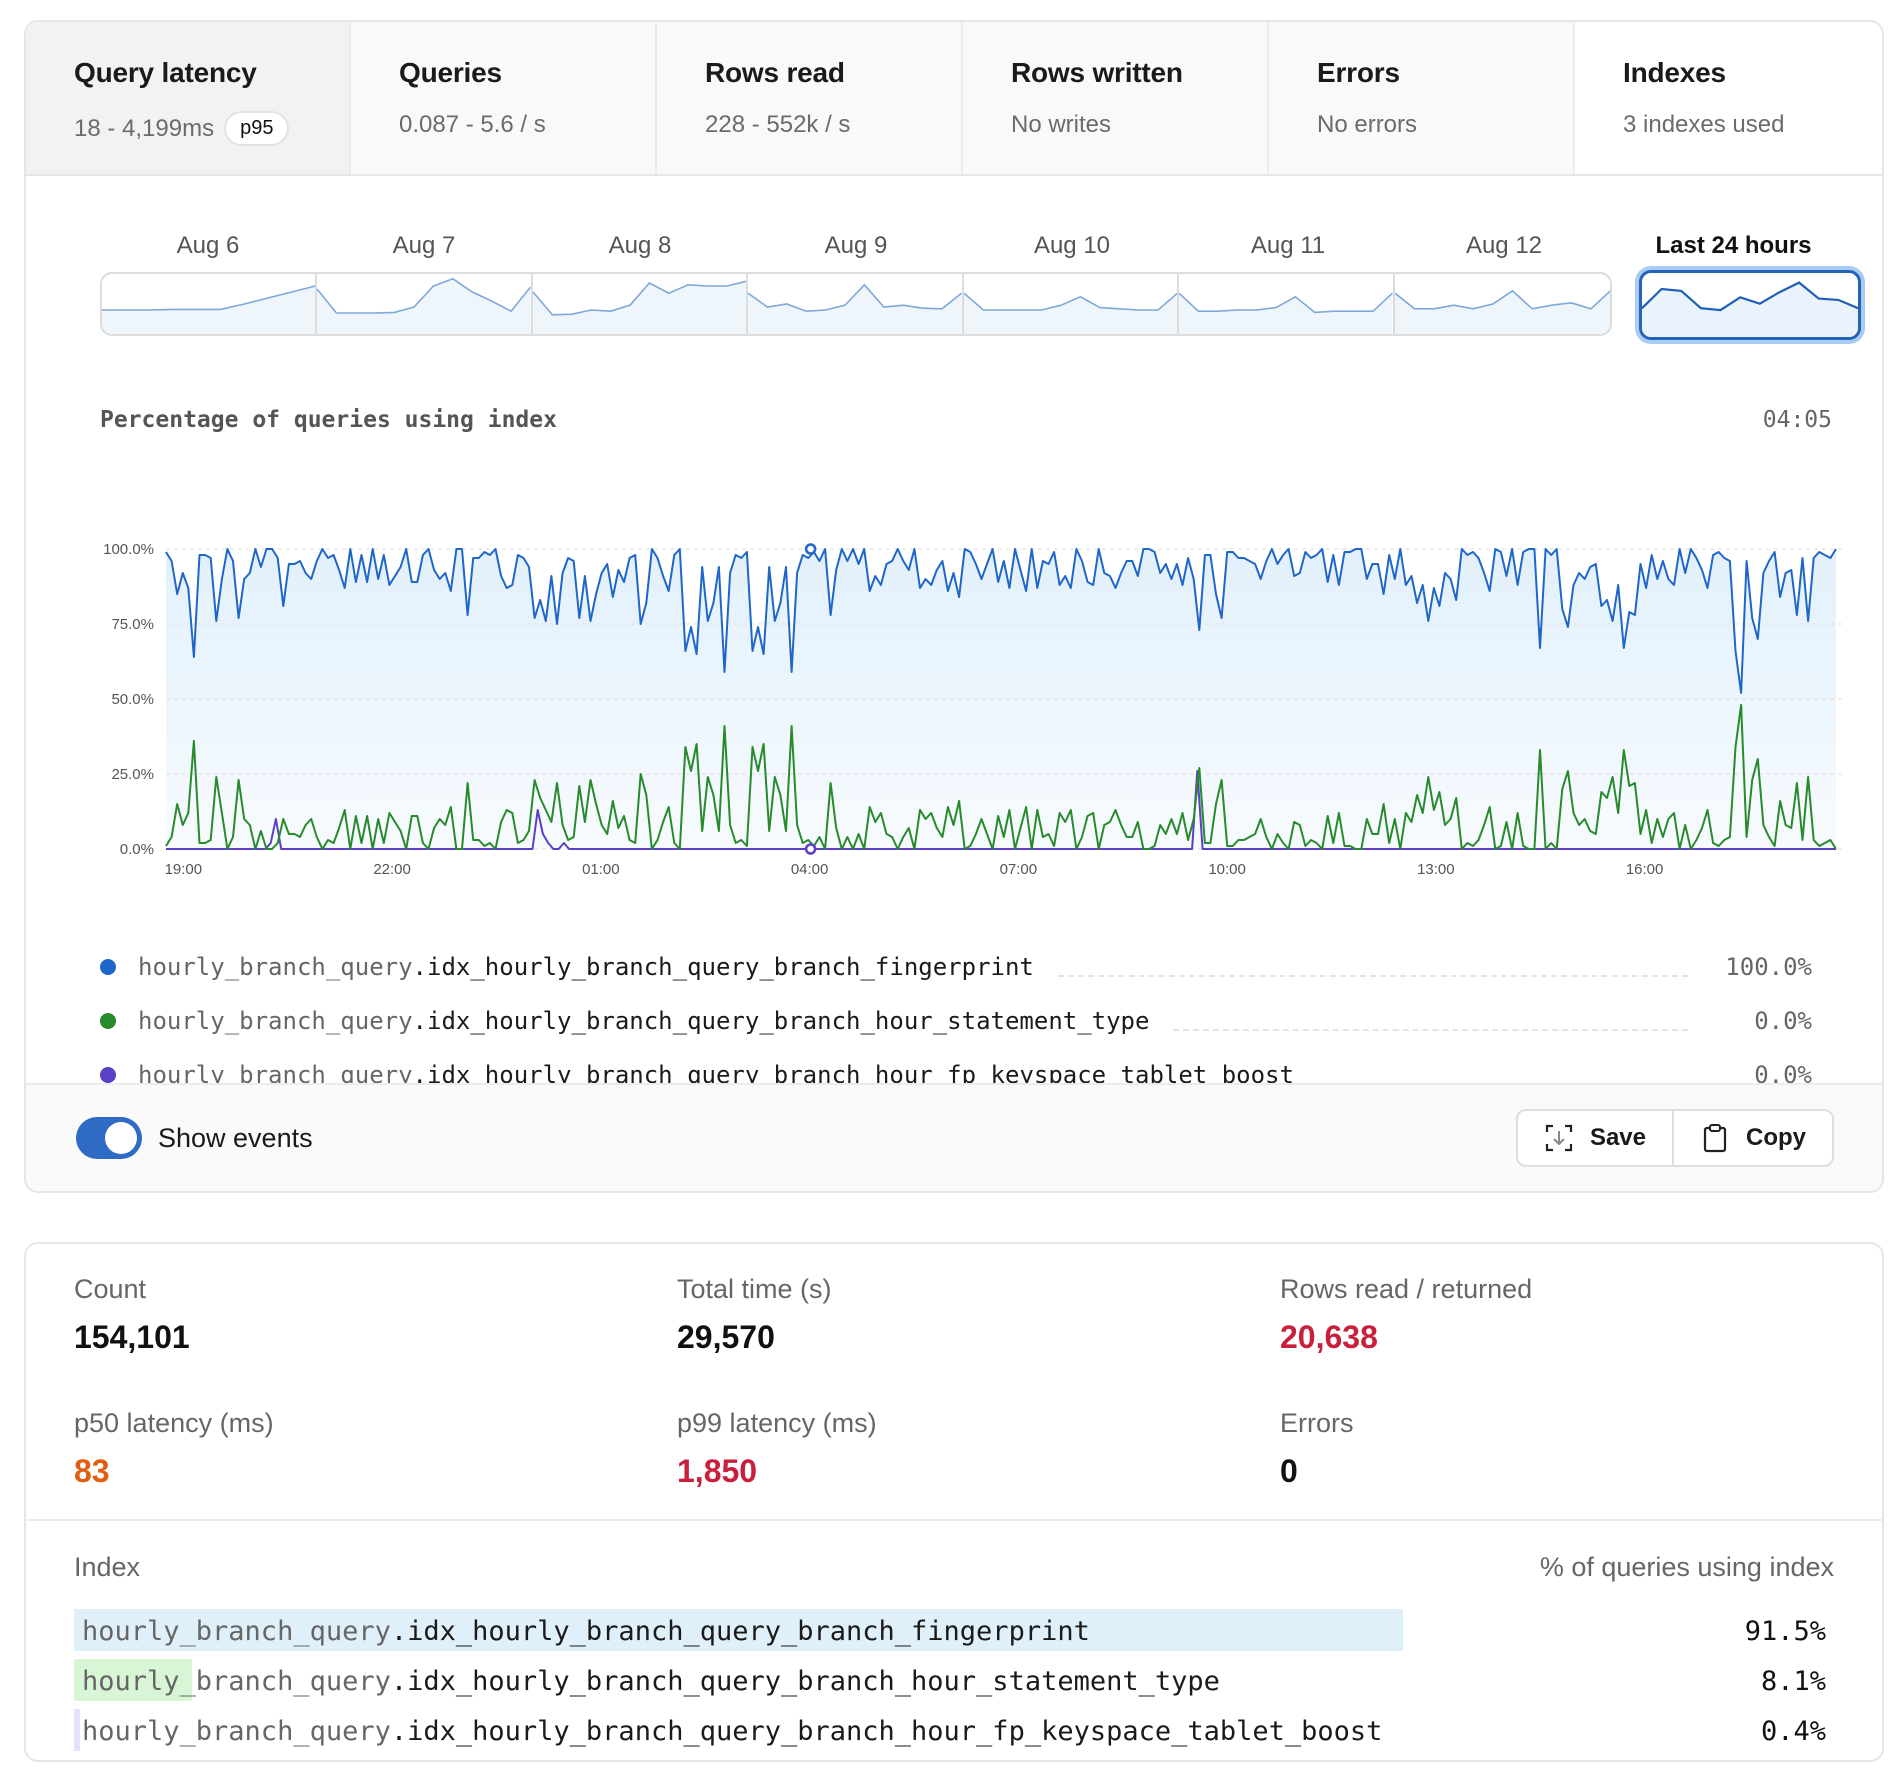 The image size is (1898, 1774). I want to click on show-events-label: Show events, so click(235, 1138).